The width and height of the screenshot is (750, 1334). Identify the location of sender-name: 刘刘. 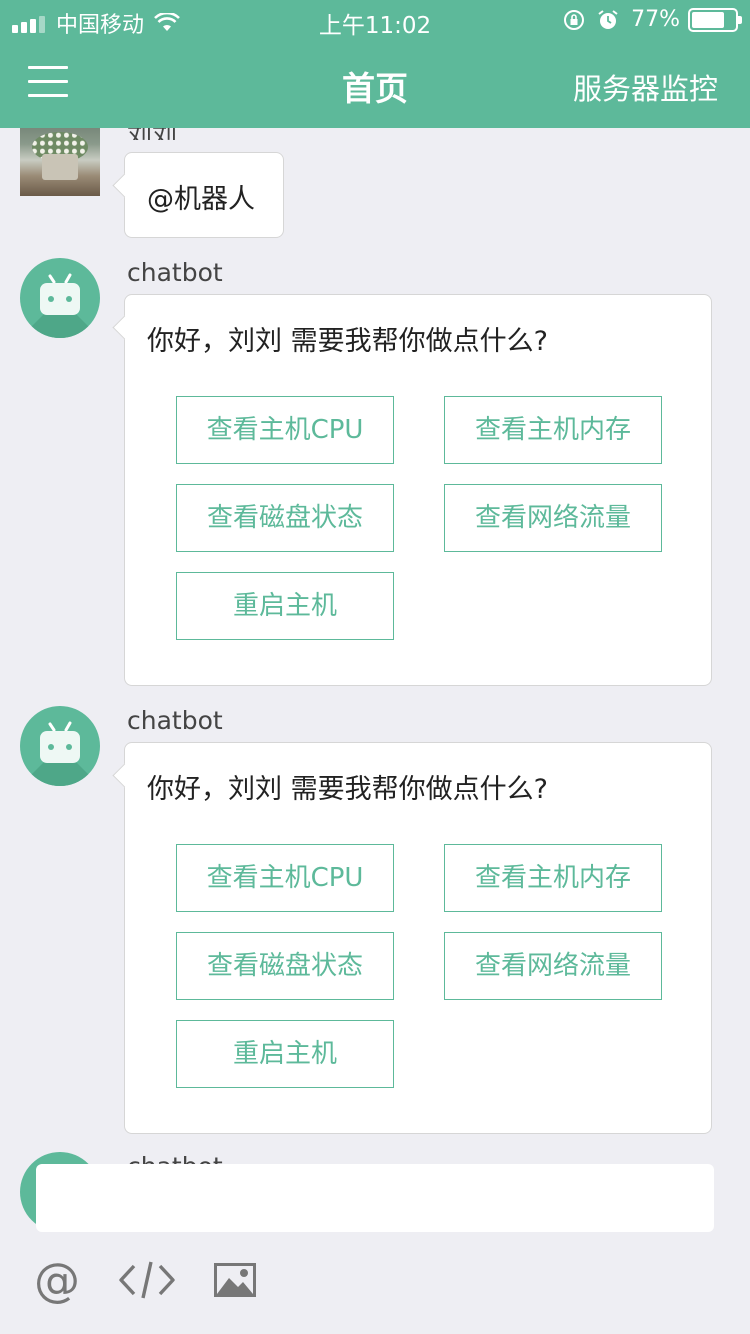
(152, 134).